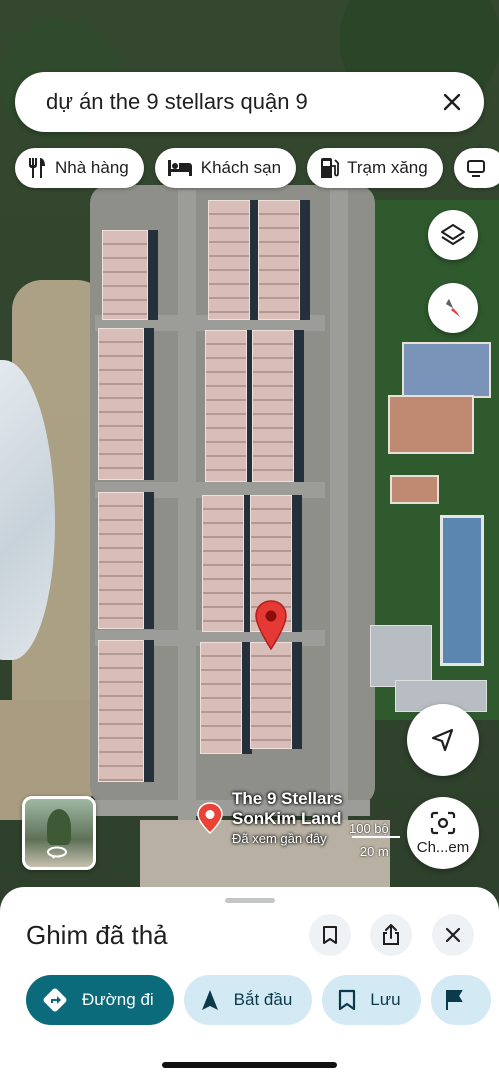 This screenshot has width=499, height=1080. I want to click on compass-icon, so click(453, 308).